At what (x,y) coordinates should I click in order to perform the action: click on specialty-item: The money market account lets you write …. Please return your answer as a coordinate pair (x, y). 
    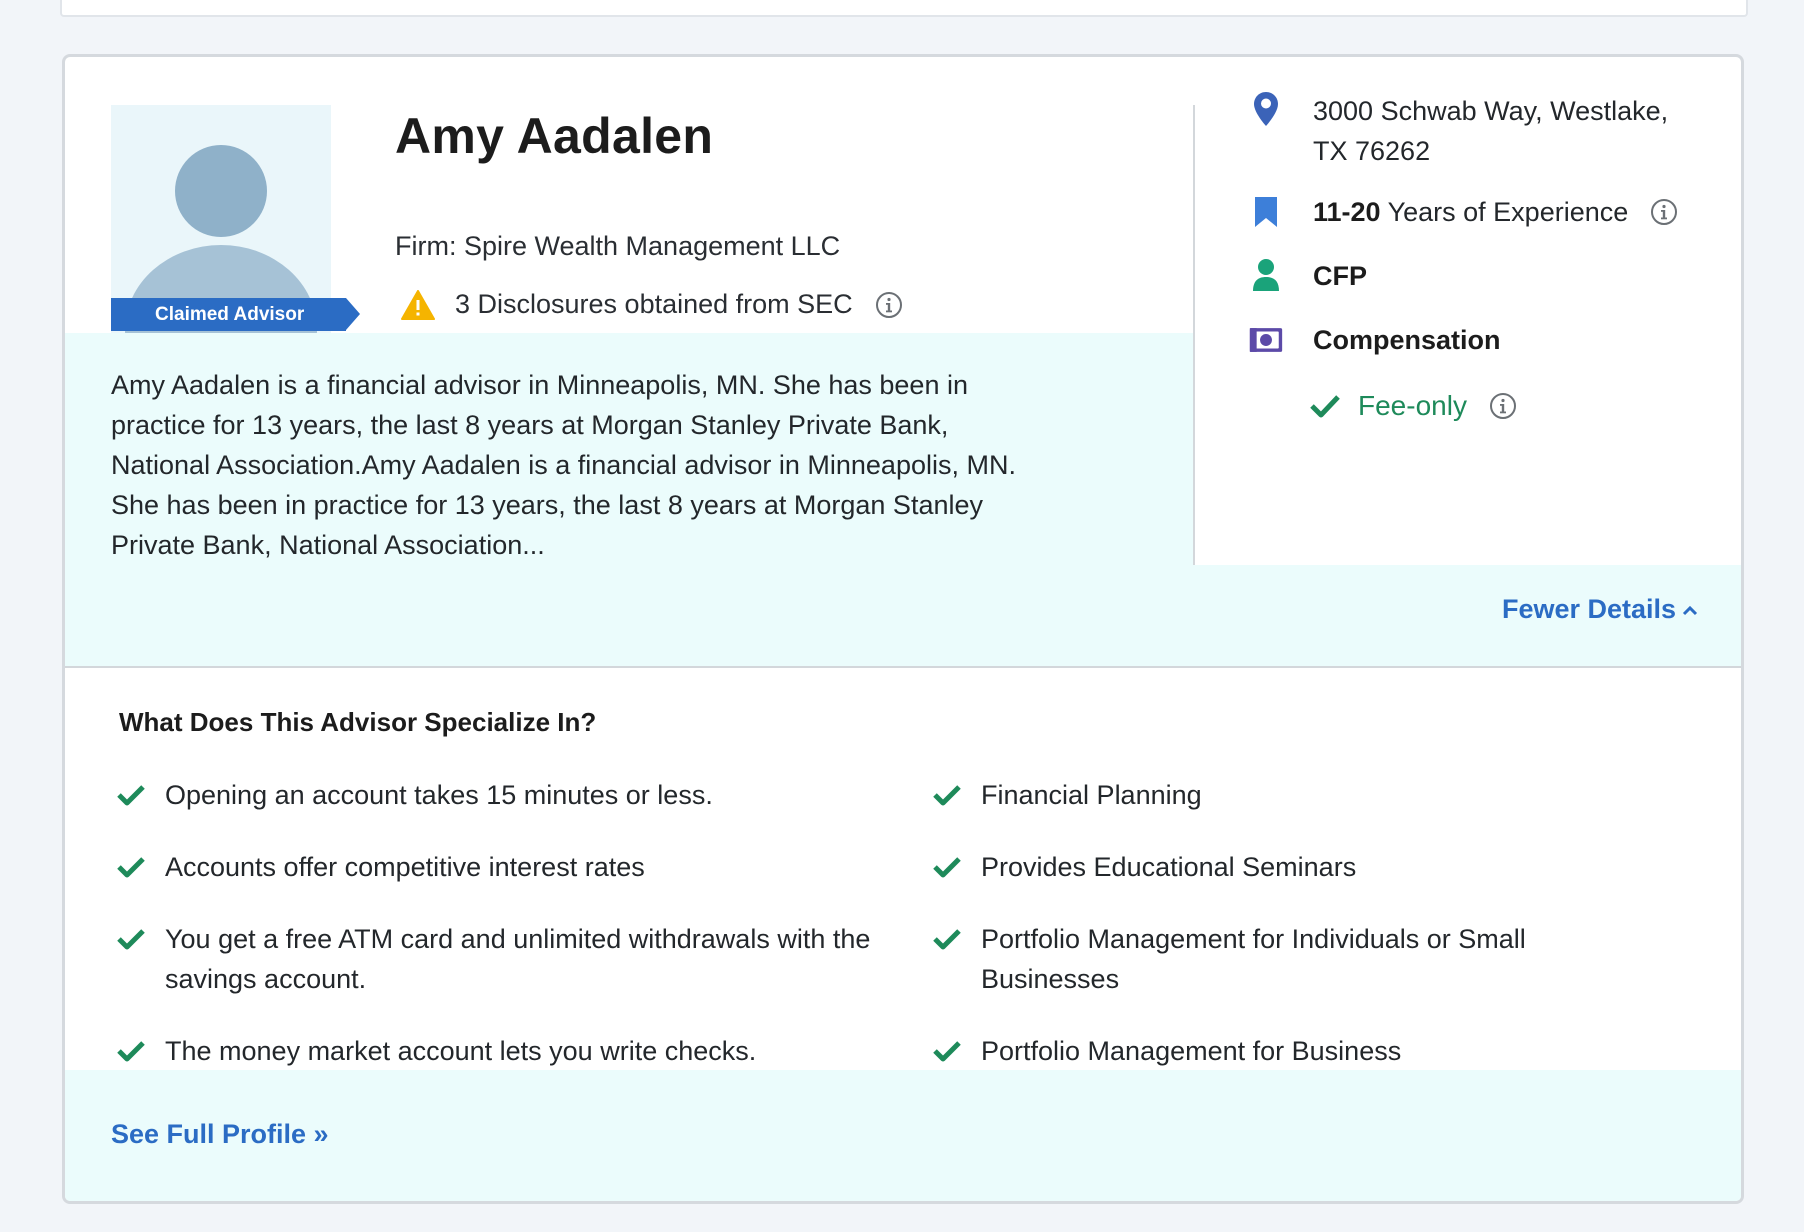
    Looking at the image, I should click on (497, 1051).